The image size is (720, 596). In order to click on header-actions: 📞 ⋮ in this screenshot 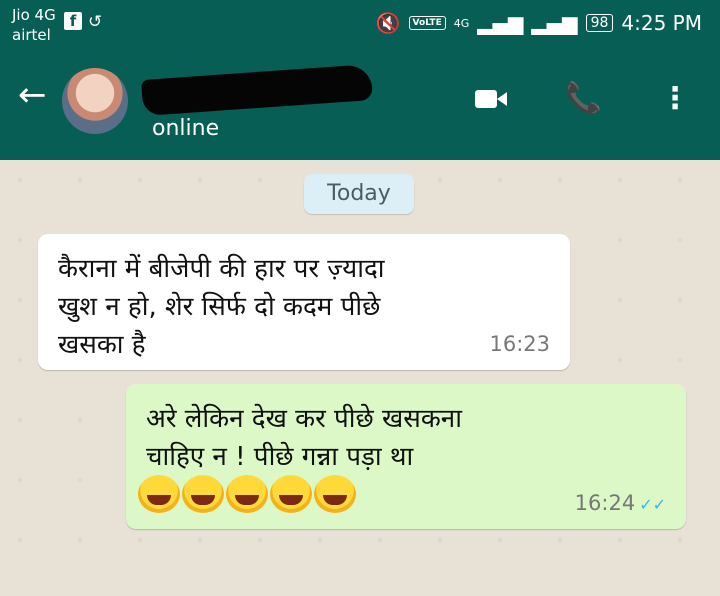, I will do `click(582, 99)`.